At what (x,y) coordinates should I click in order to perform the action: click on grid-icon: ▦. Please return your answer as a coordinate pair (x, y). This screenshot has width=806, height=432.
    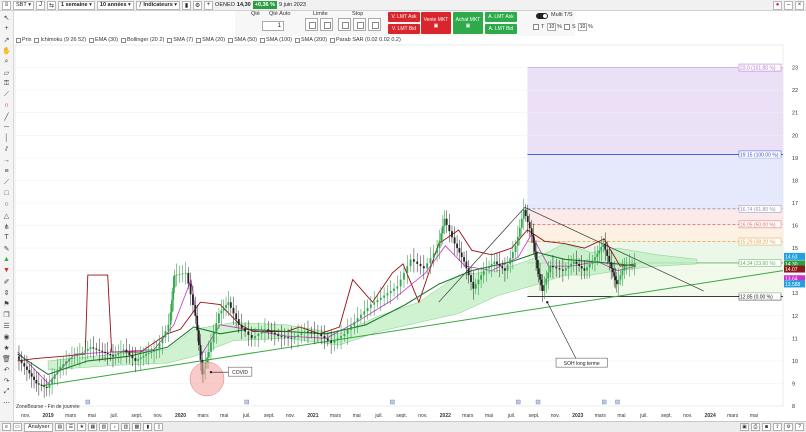
    Looking at the image, I should click on (93, 427).